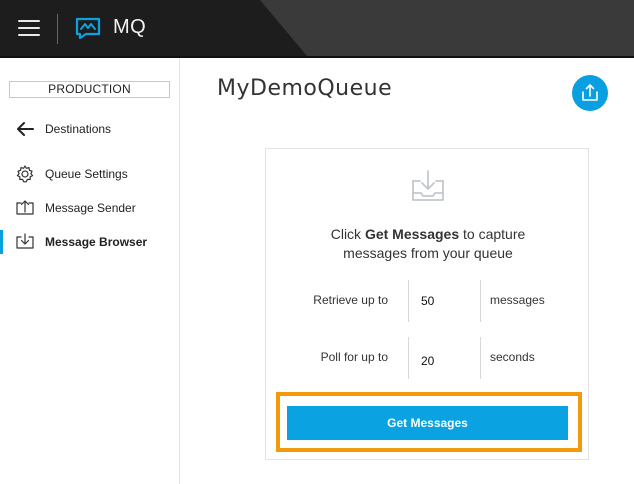  What do you see at coordinates (305, 88) in the screenshot?
I see `page-title: MyDemoQueue` at bounding box center [305, 88].